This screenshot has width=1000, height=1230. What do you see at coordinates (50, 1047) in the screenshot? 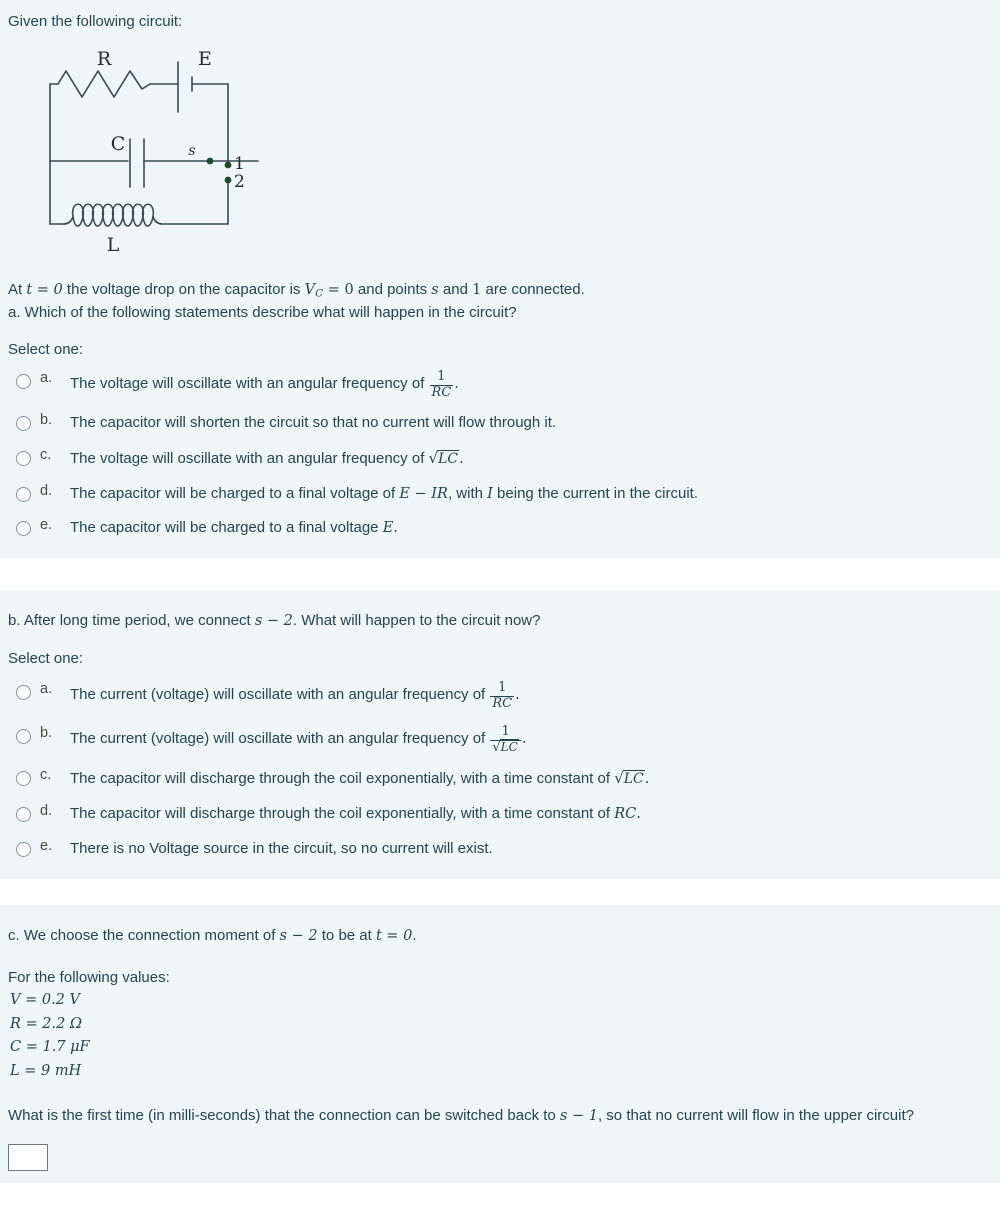
I see `value-C: C = 1.7 μF` at bounding box center [50, 1047].